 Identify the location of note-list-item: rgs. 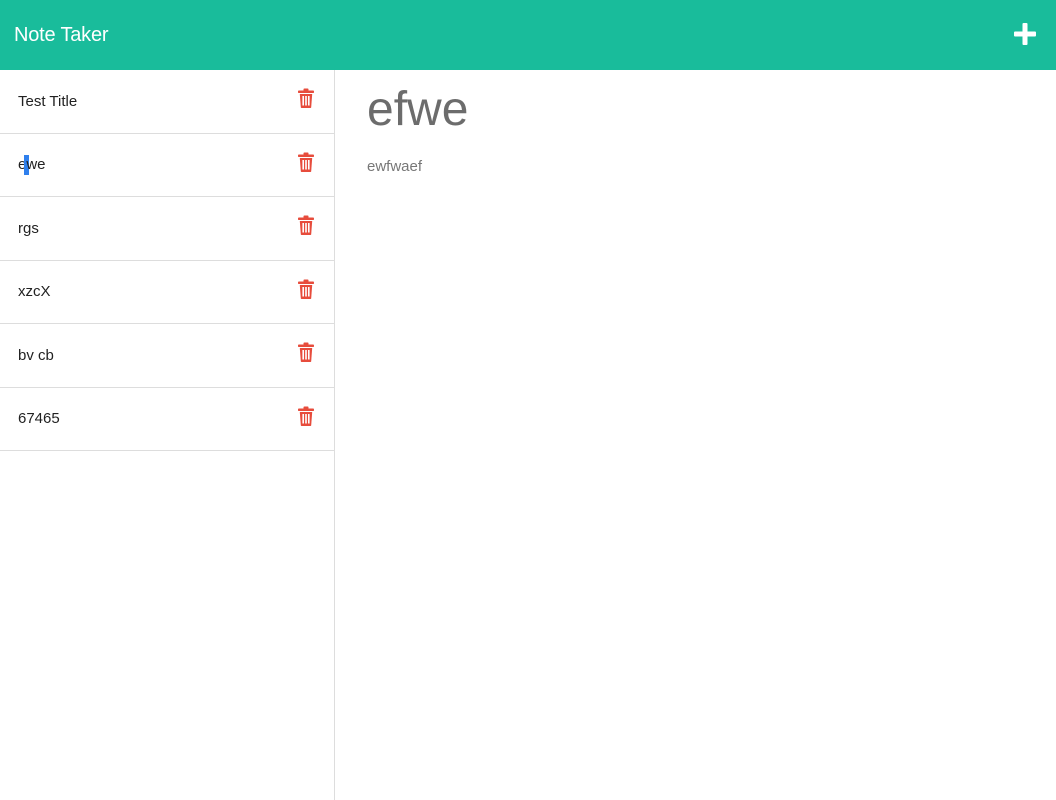
(167, 229).